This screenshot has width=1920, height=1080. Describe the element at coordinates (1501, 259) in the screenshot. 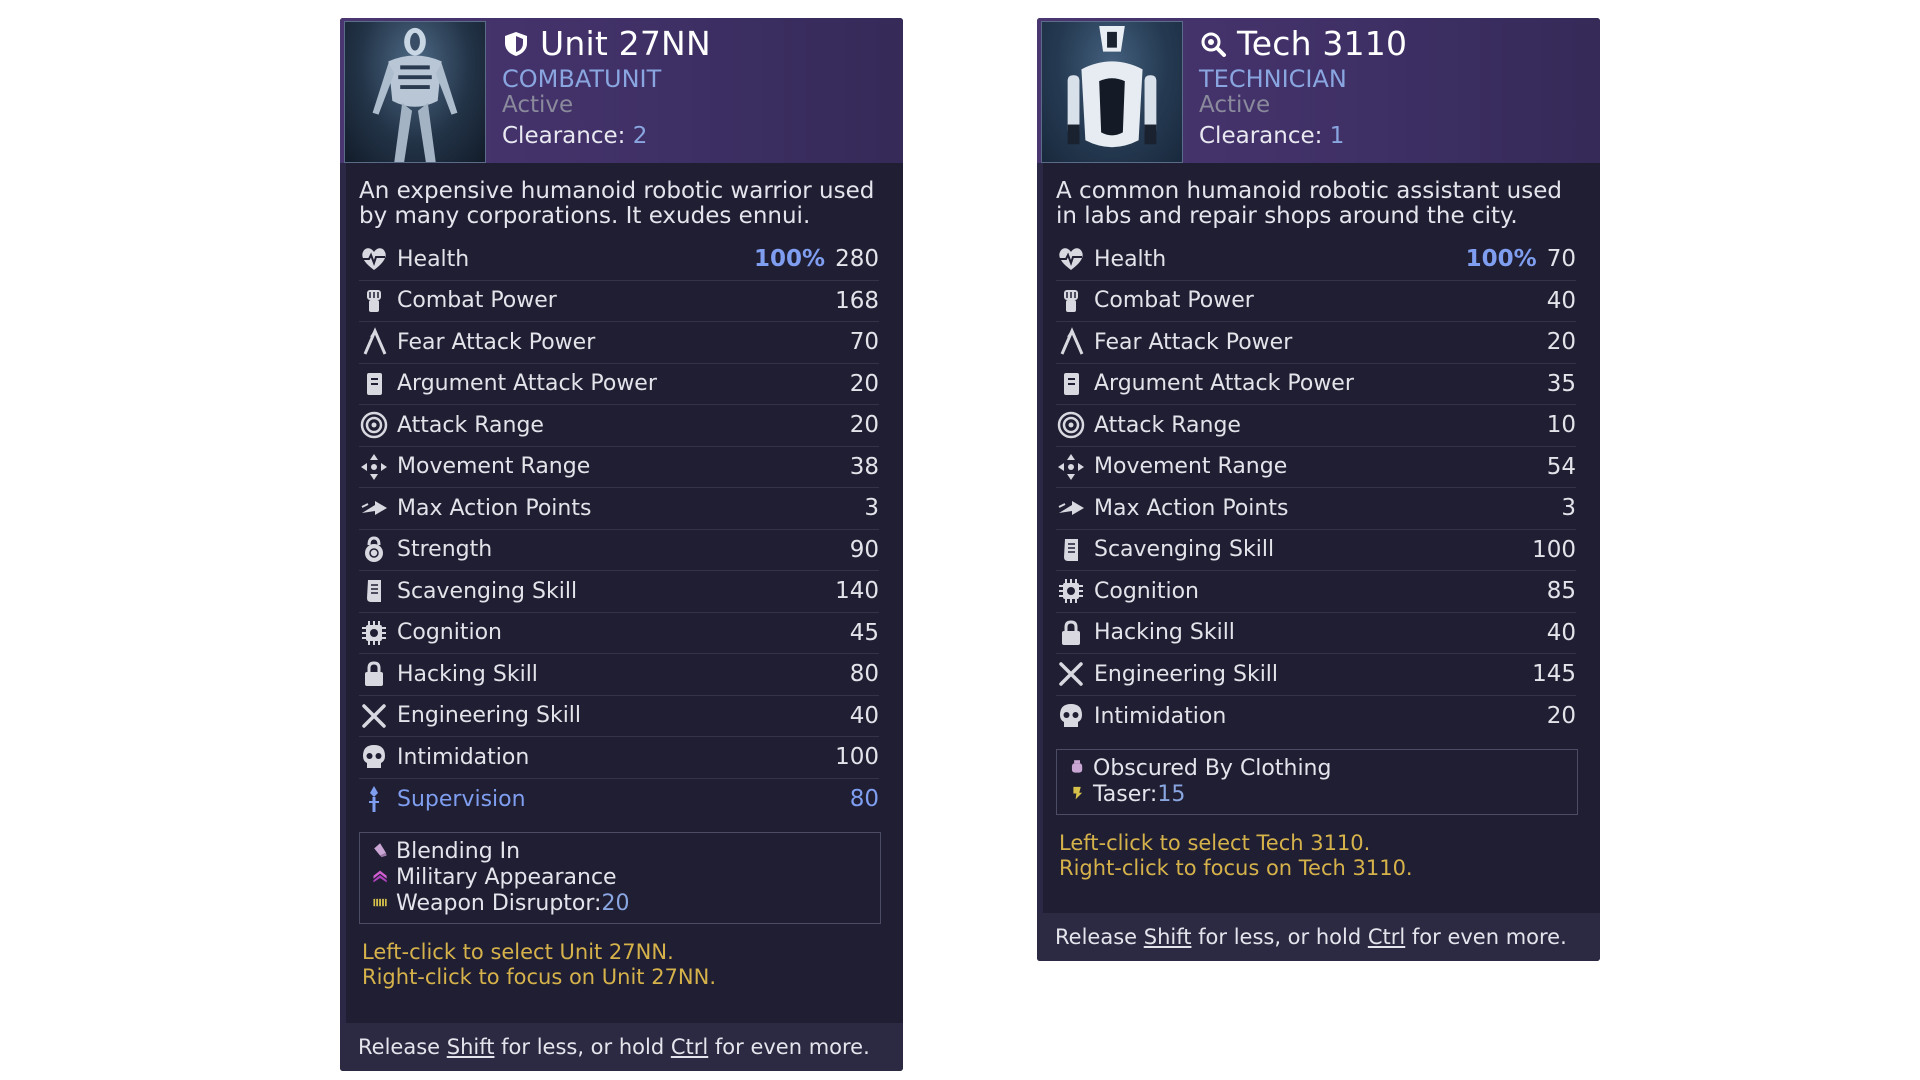

I see `stat-percent: 100%` at that location.